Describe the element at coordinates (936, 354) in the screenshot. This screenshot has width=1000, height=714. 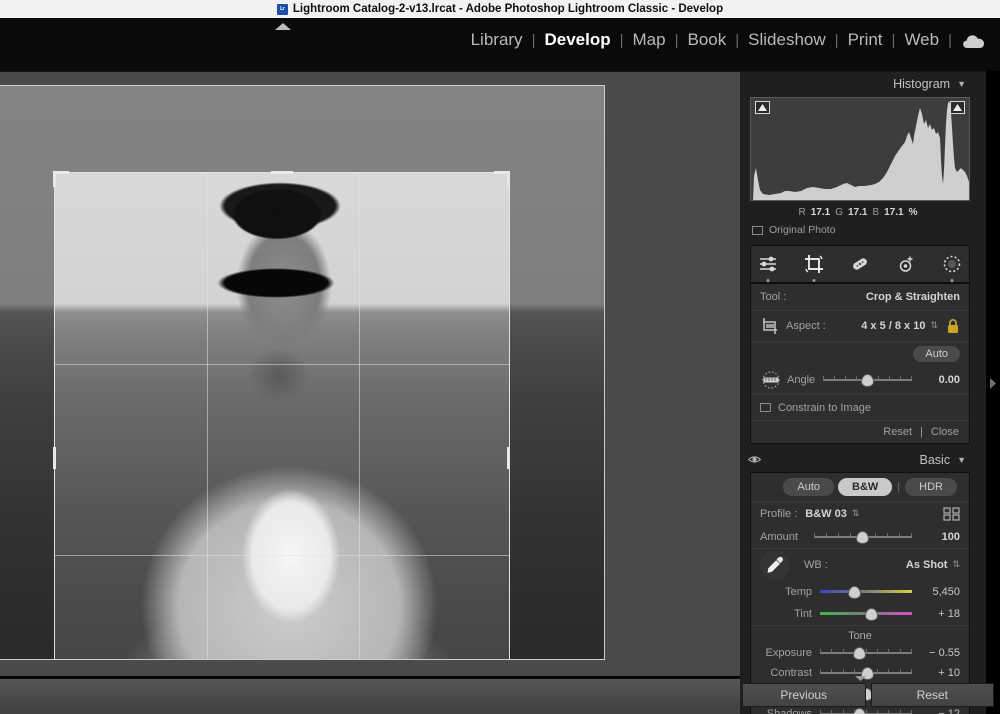
I see `auto-straighten-button: Auto` at that location.